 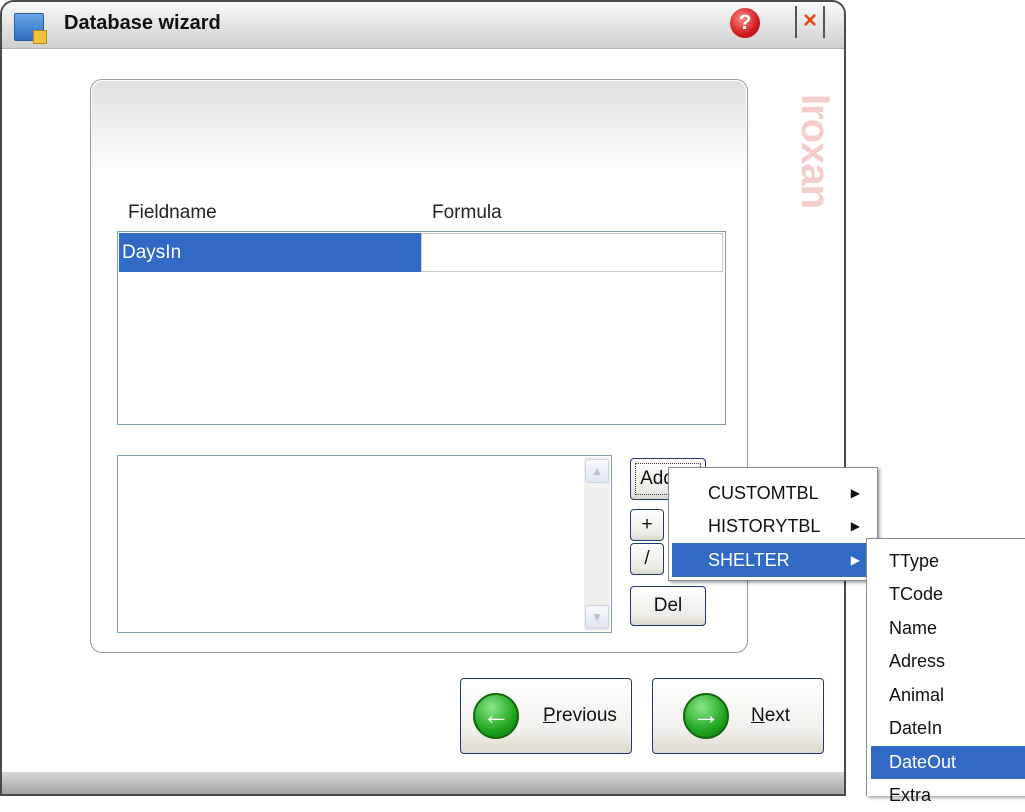 What do you see at coordinates (948, 695) in the screenshot?
I see `submenu-item-animal: Animal` at bounding box center [948, 695].